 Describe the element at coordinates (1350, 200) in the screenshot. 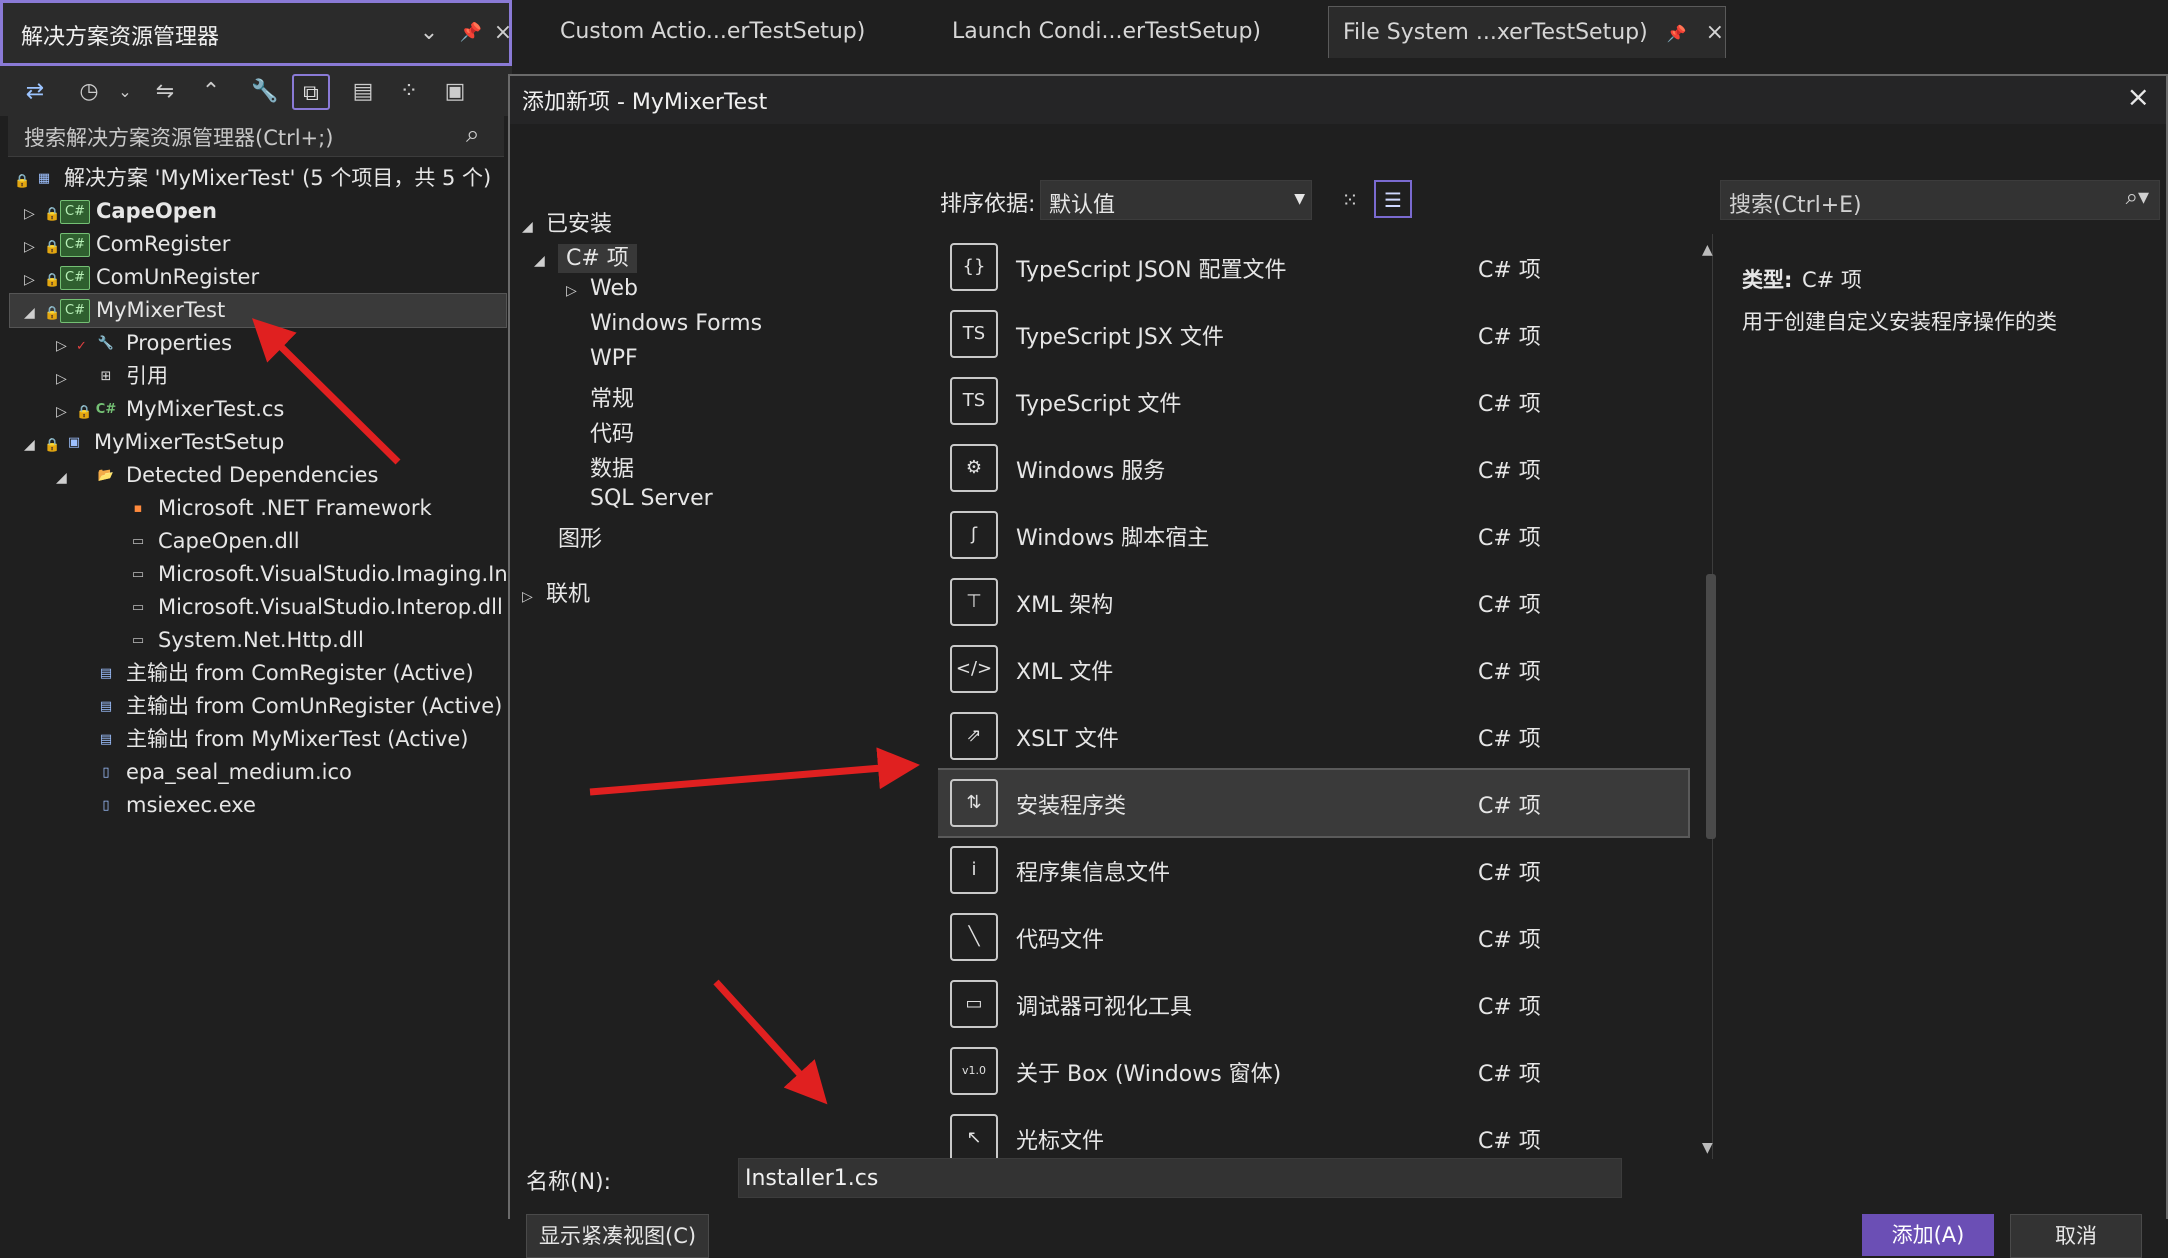

I see `grid-view-icon: ⁙` at that location.